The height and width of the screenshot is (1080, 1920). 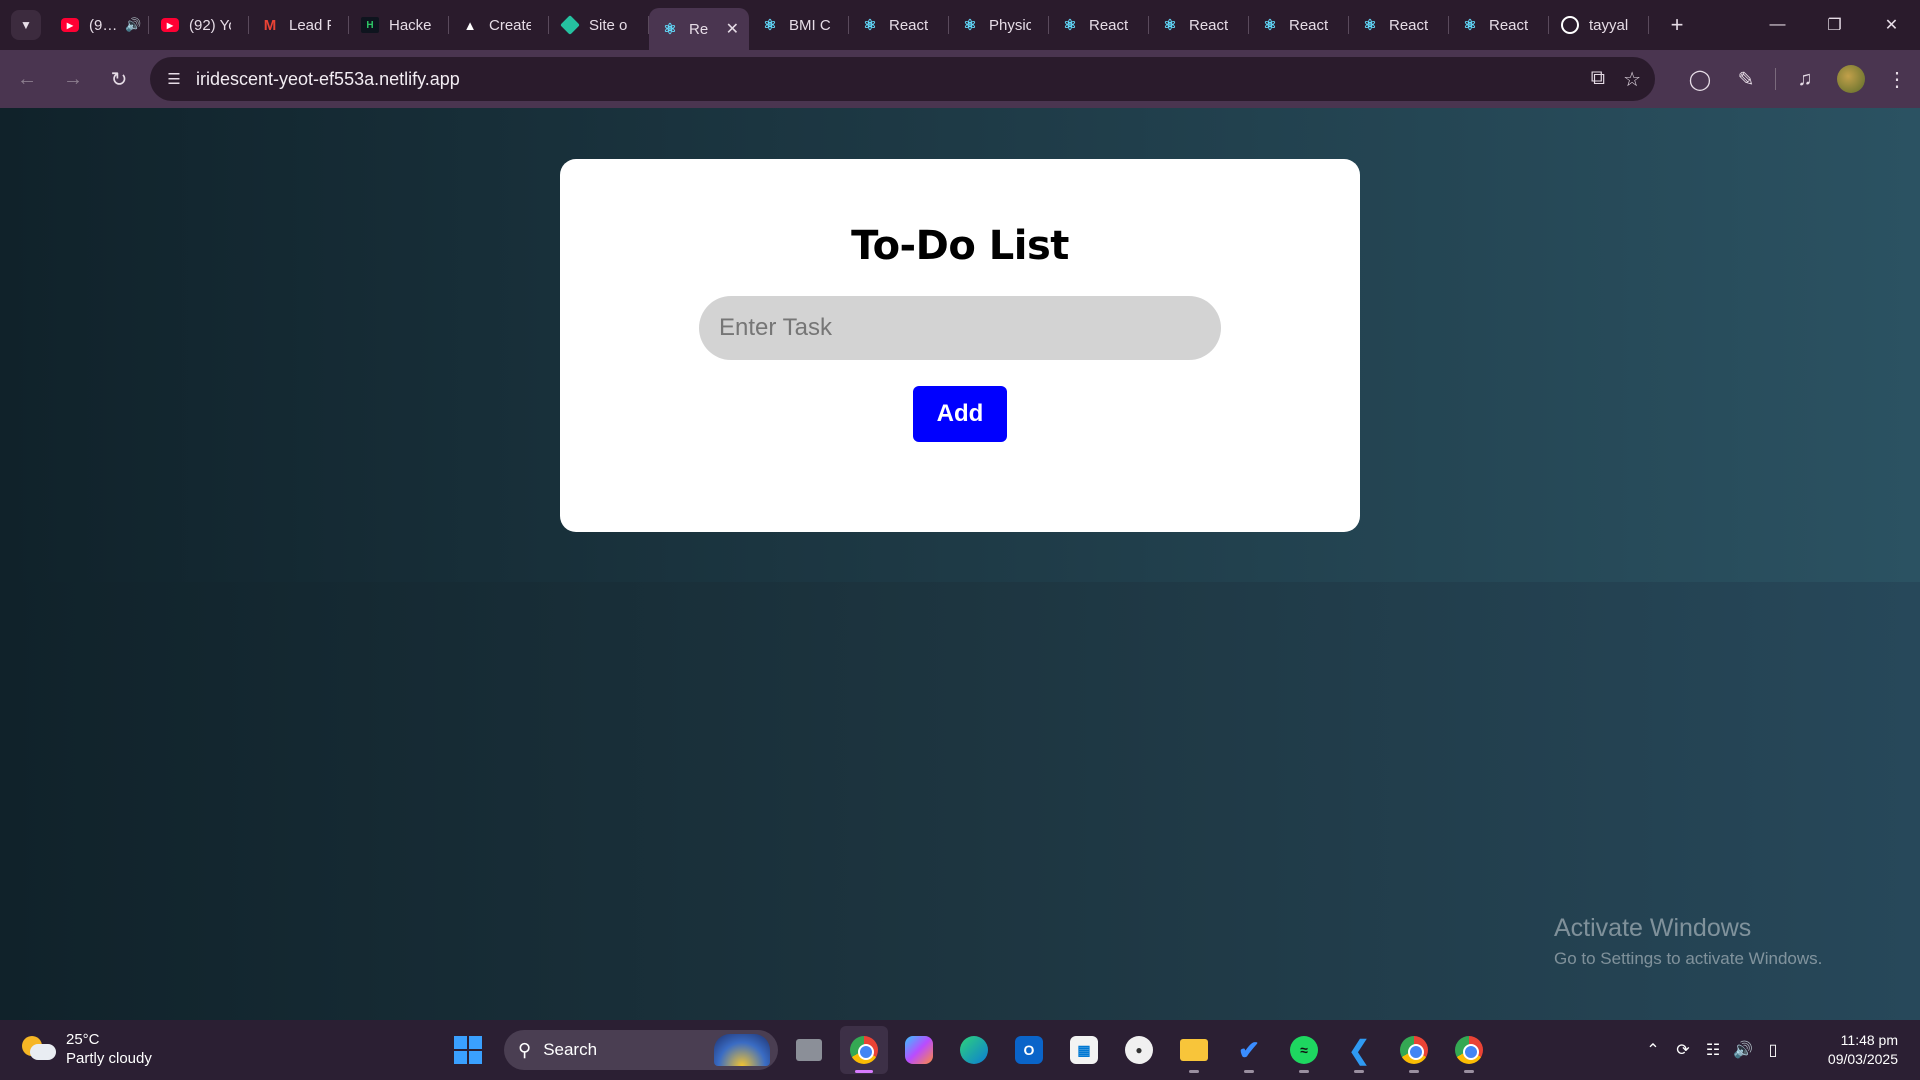 I want to click on task-input, so click(x=960, y=328).